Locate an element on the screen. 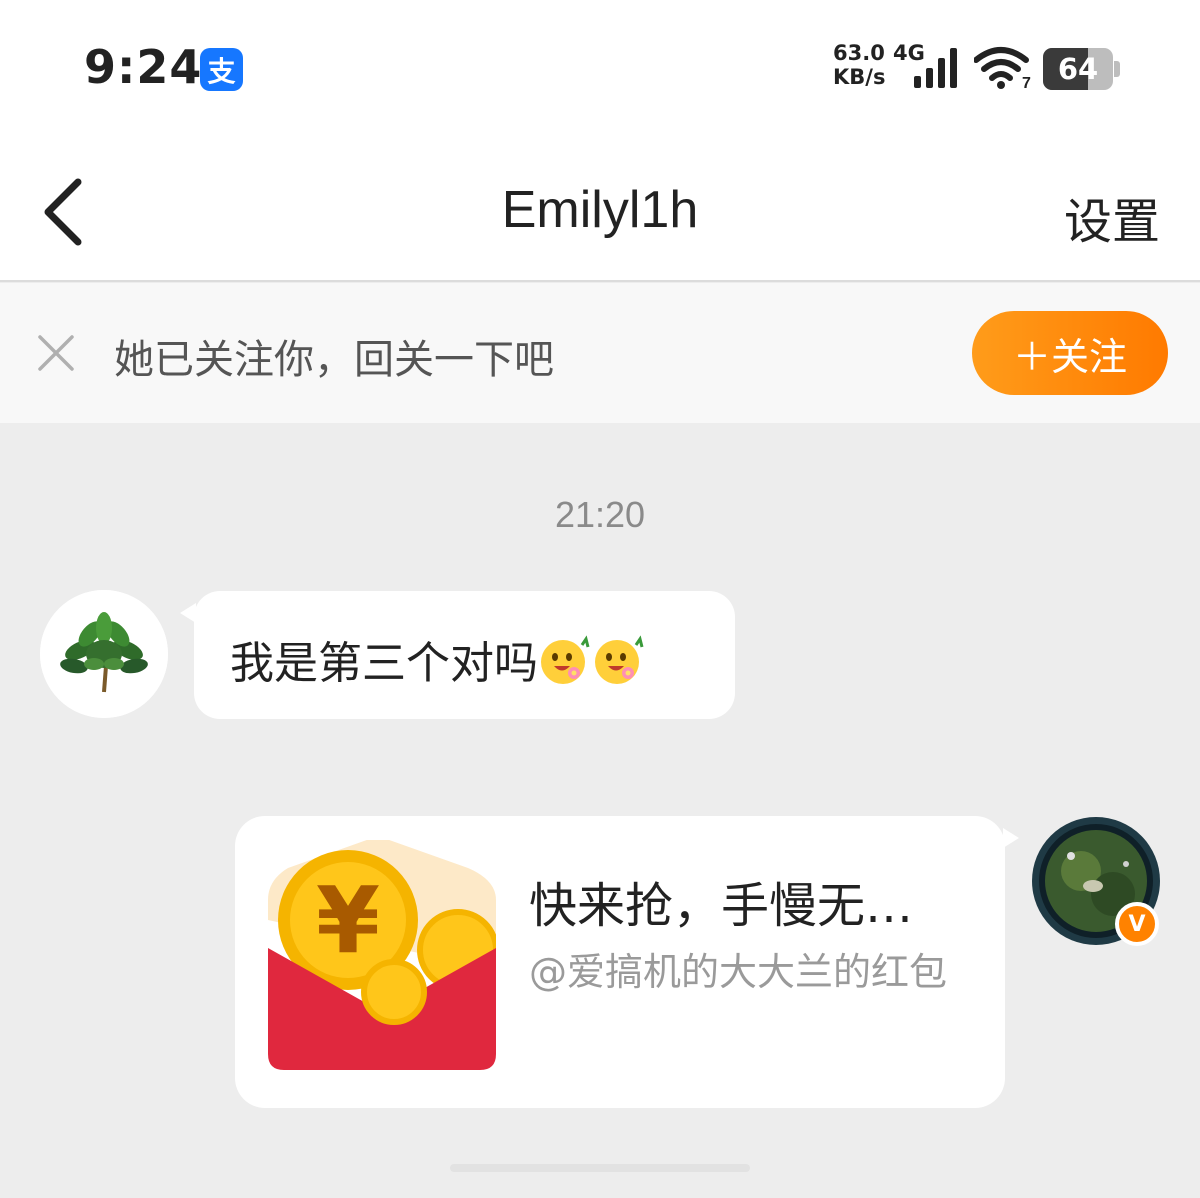 This screenshot has height=1198, width=1200. avatar is located at coordinates (104, 654).